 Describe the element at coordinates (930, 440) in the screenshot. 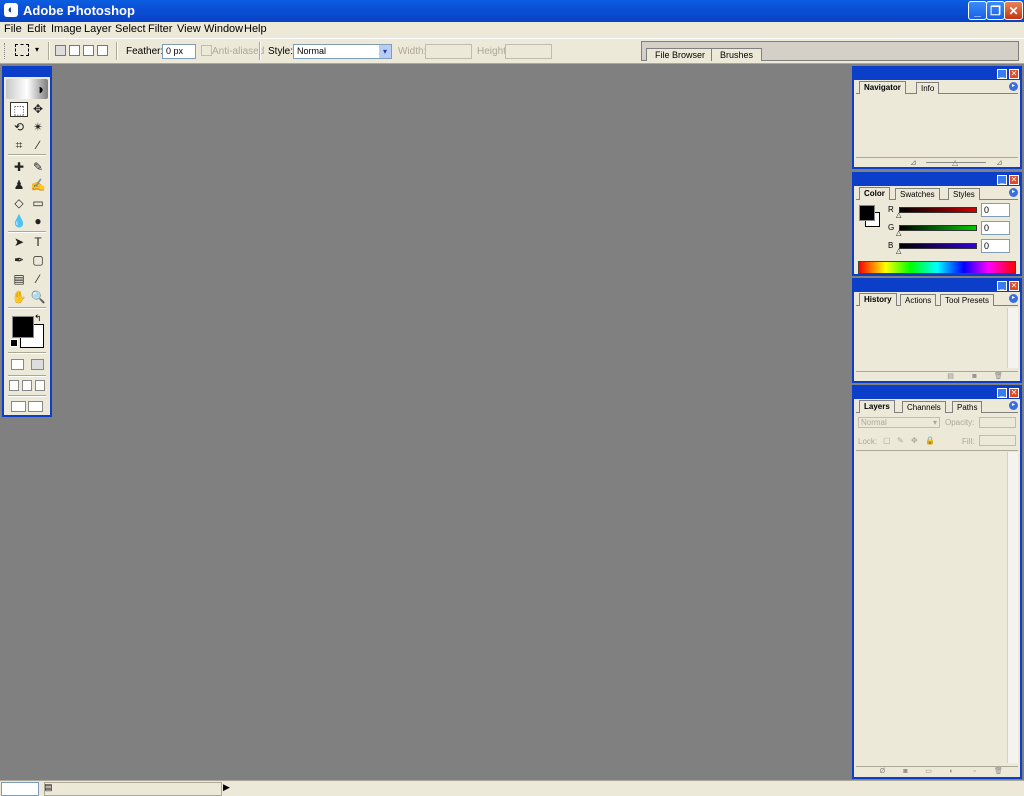

I see `lock-all-icon: 🔒` at that location.